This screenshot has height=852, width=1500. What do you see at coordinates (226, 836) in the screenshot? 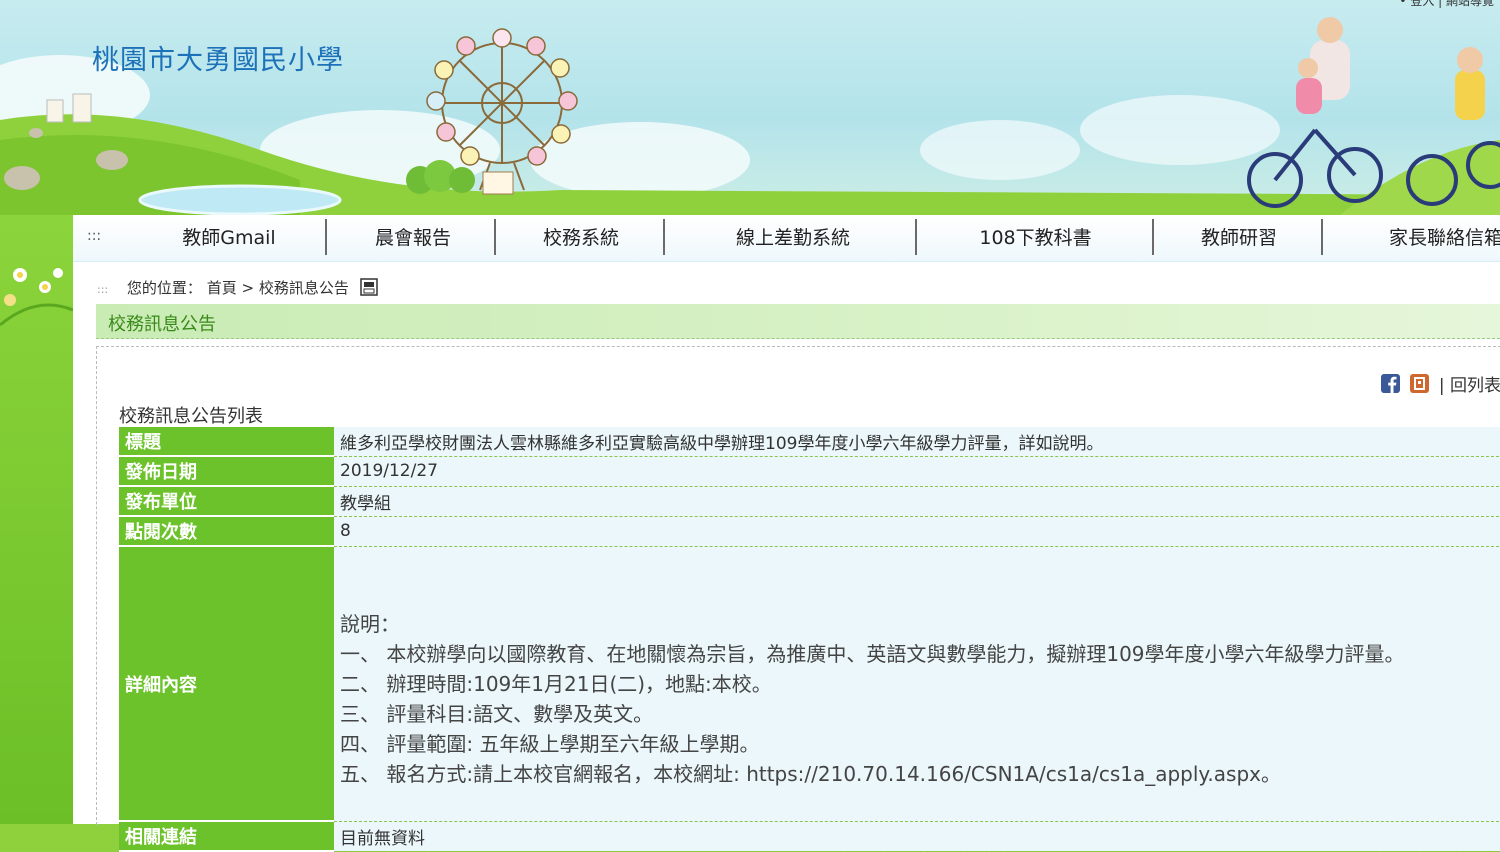
I see `links-label: 相關連結` at bounding box center [226, 836].